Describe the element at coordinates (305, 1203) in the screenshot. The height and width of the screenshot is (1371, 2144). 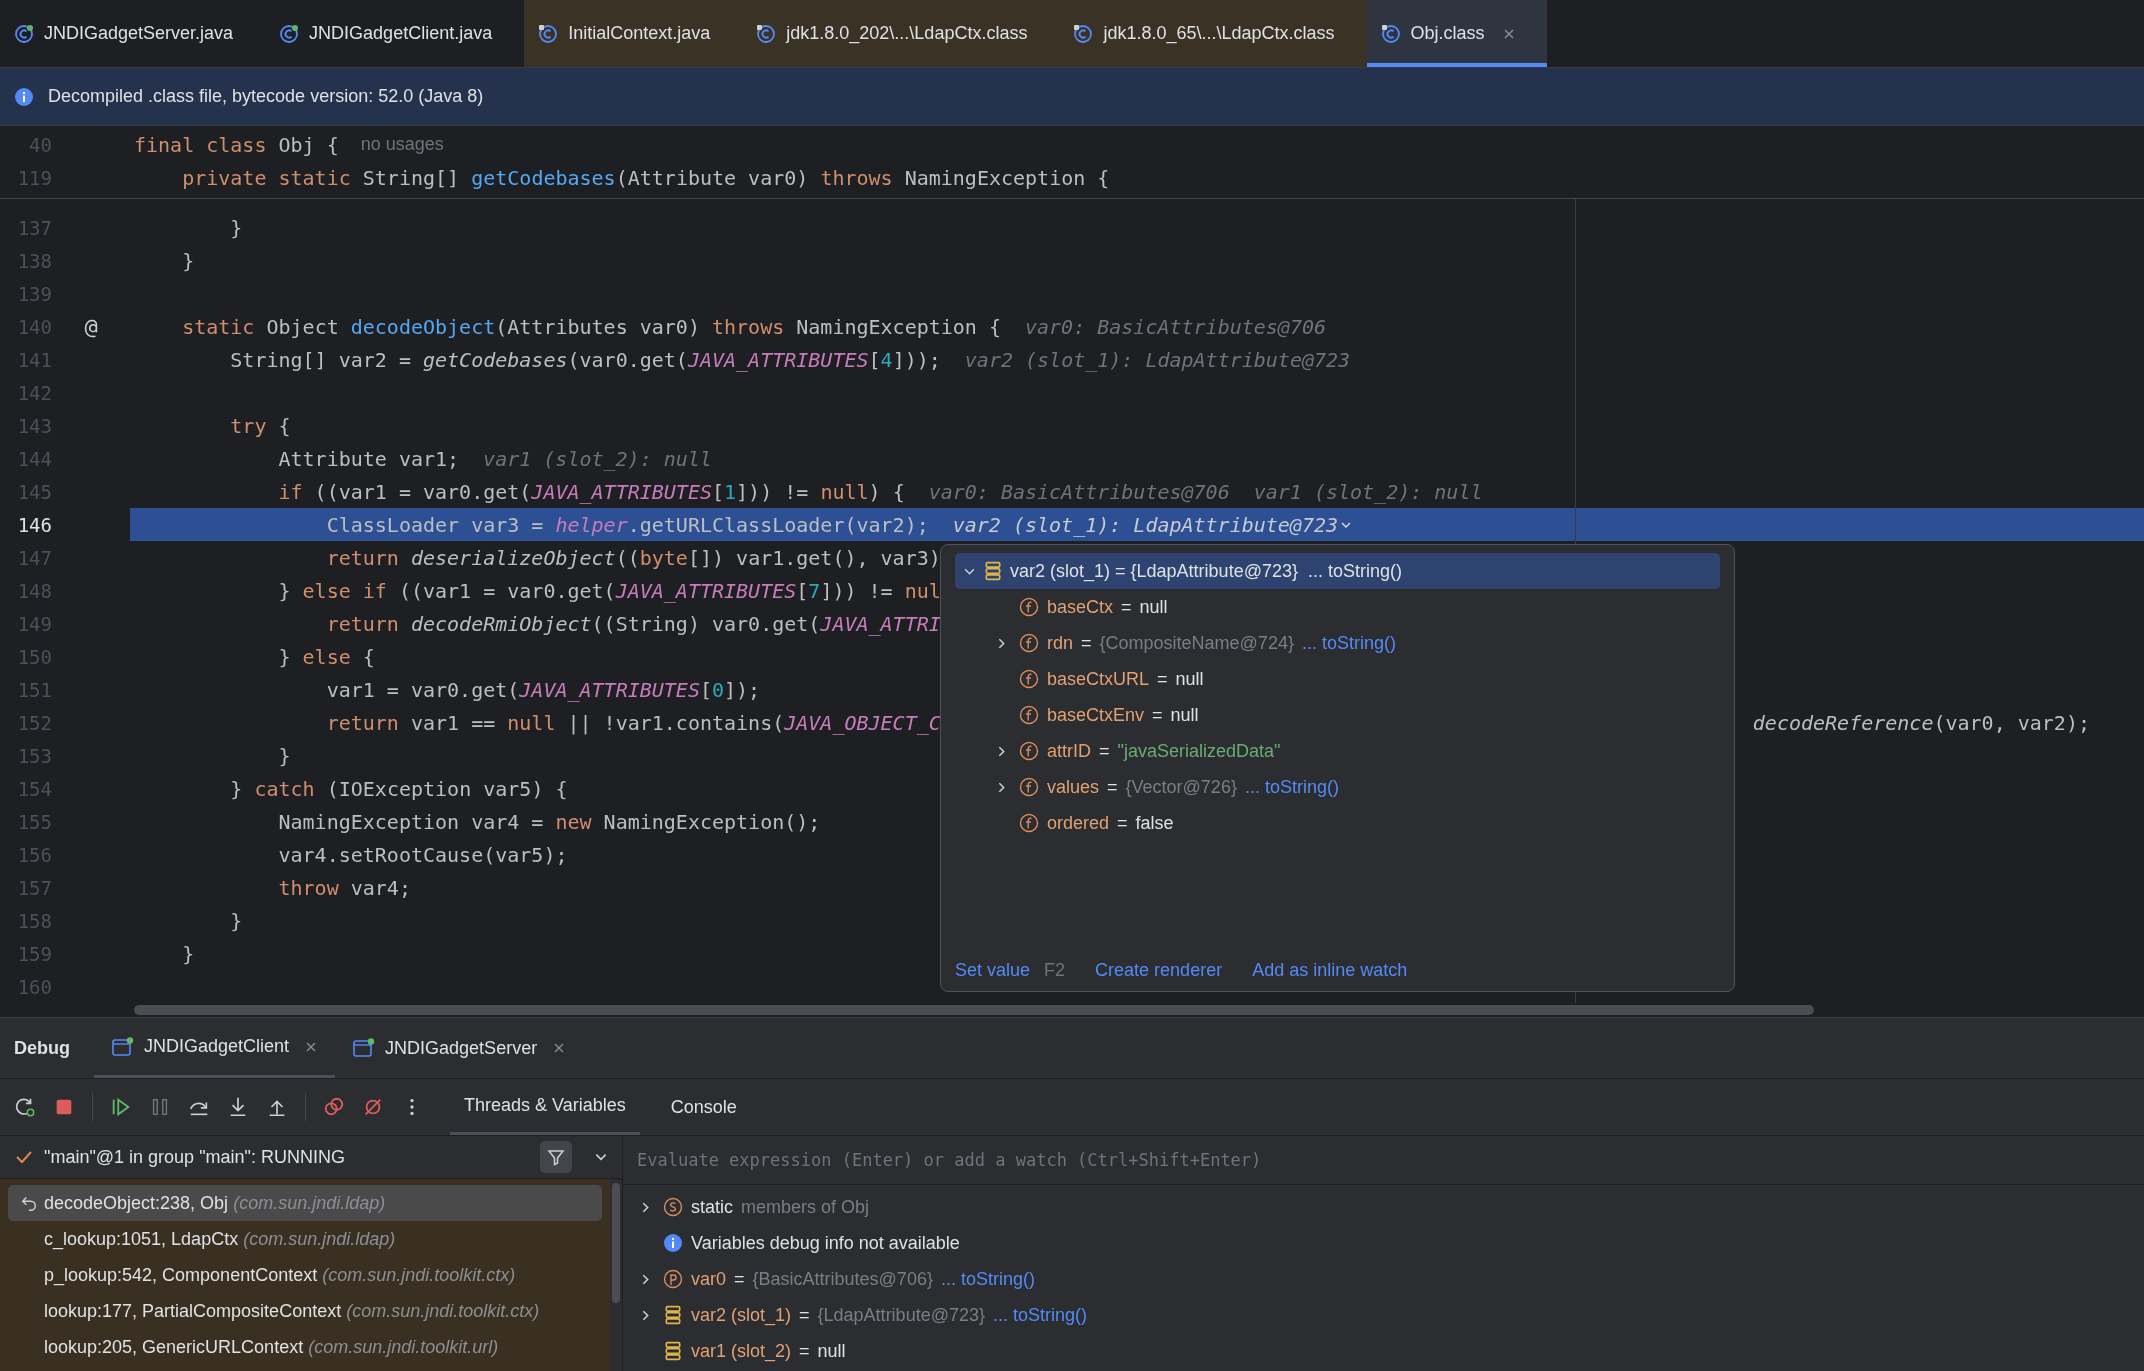
I see `stack-frame: decodeObject:238, Obj (com.sun.jndi.ldap)` at that location.